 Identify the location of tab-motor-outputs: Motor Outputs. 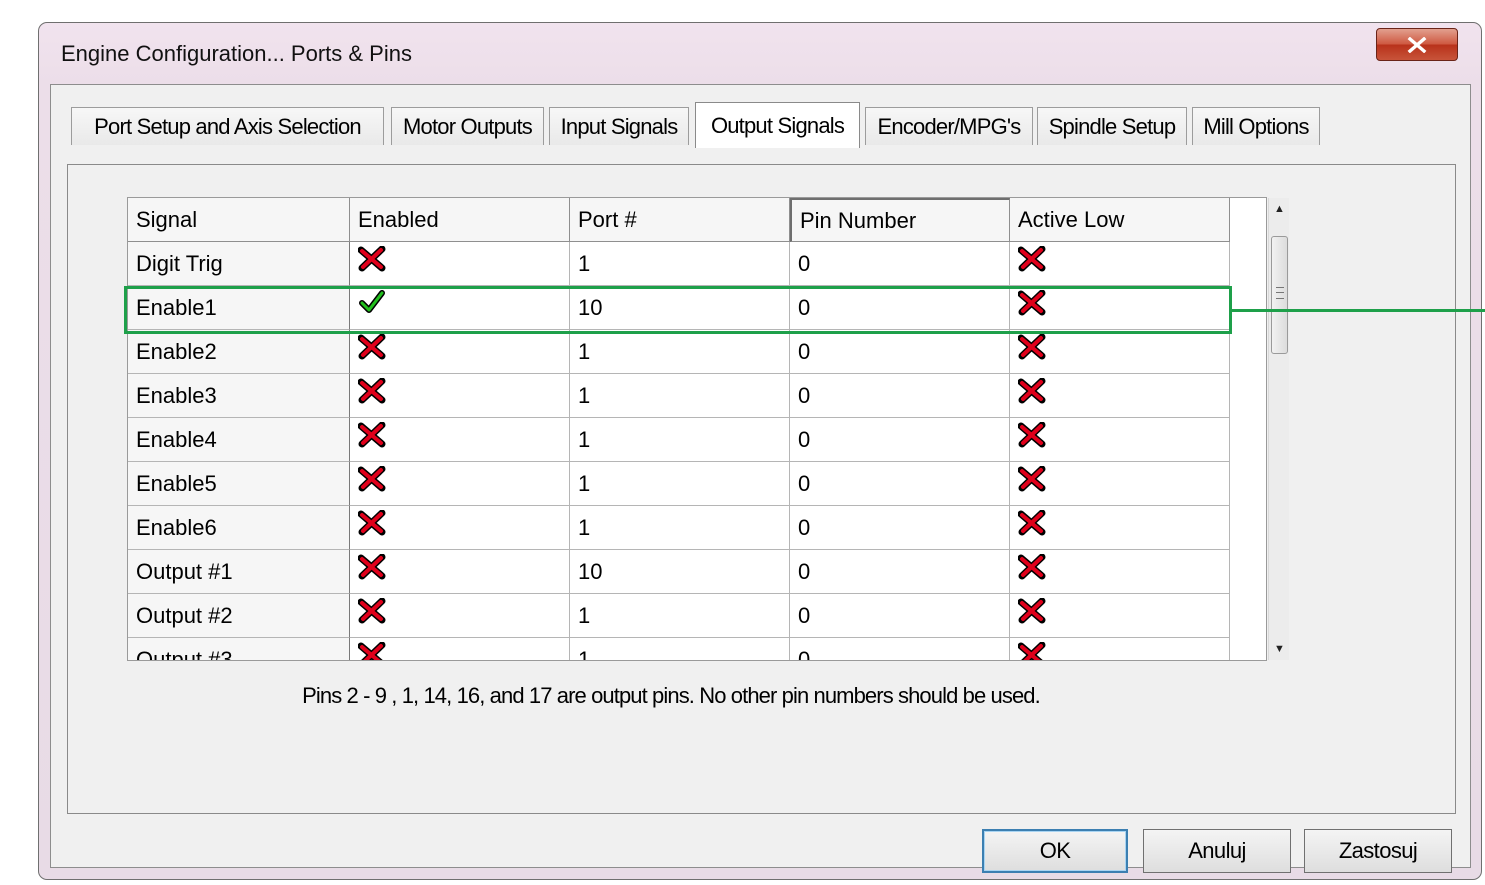
(467, 126).